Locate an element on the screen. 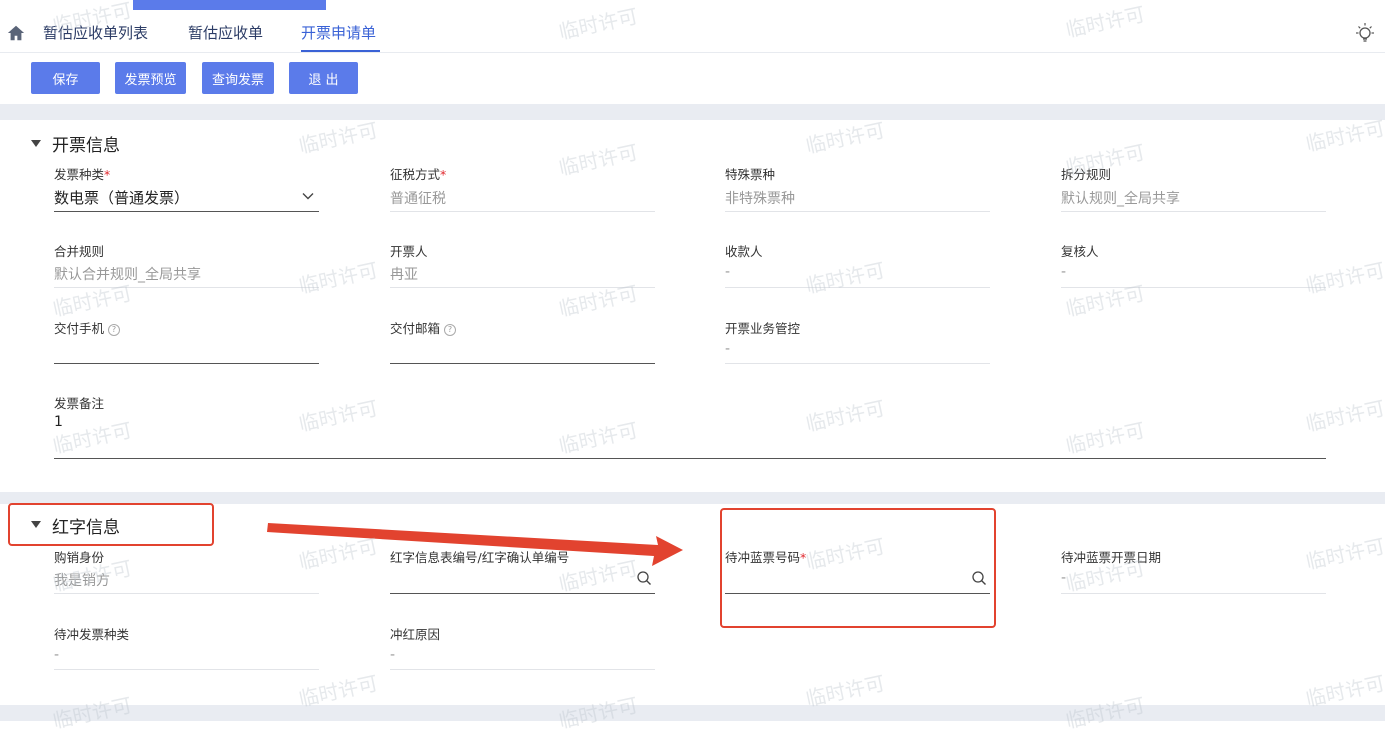  remark-input: 1 is located at coordinates (58, 422).